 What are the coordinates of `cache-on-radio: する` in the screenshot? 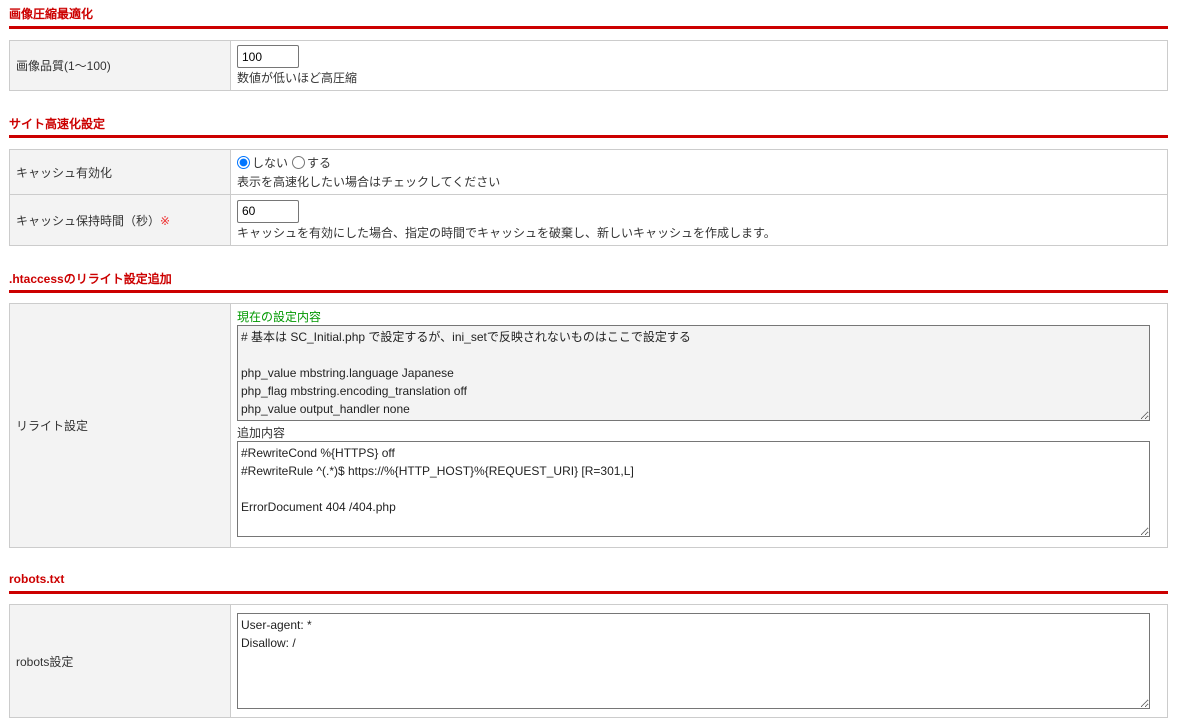 It's located at (311, 162).